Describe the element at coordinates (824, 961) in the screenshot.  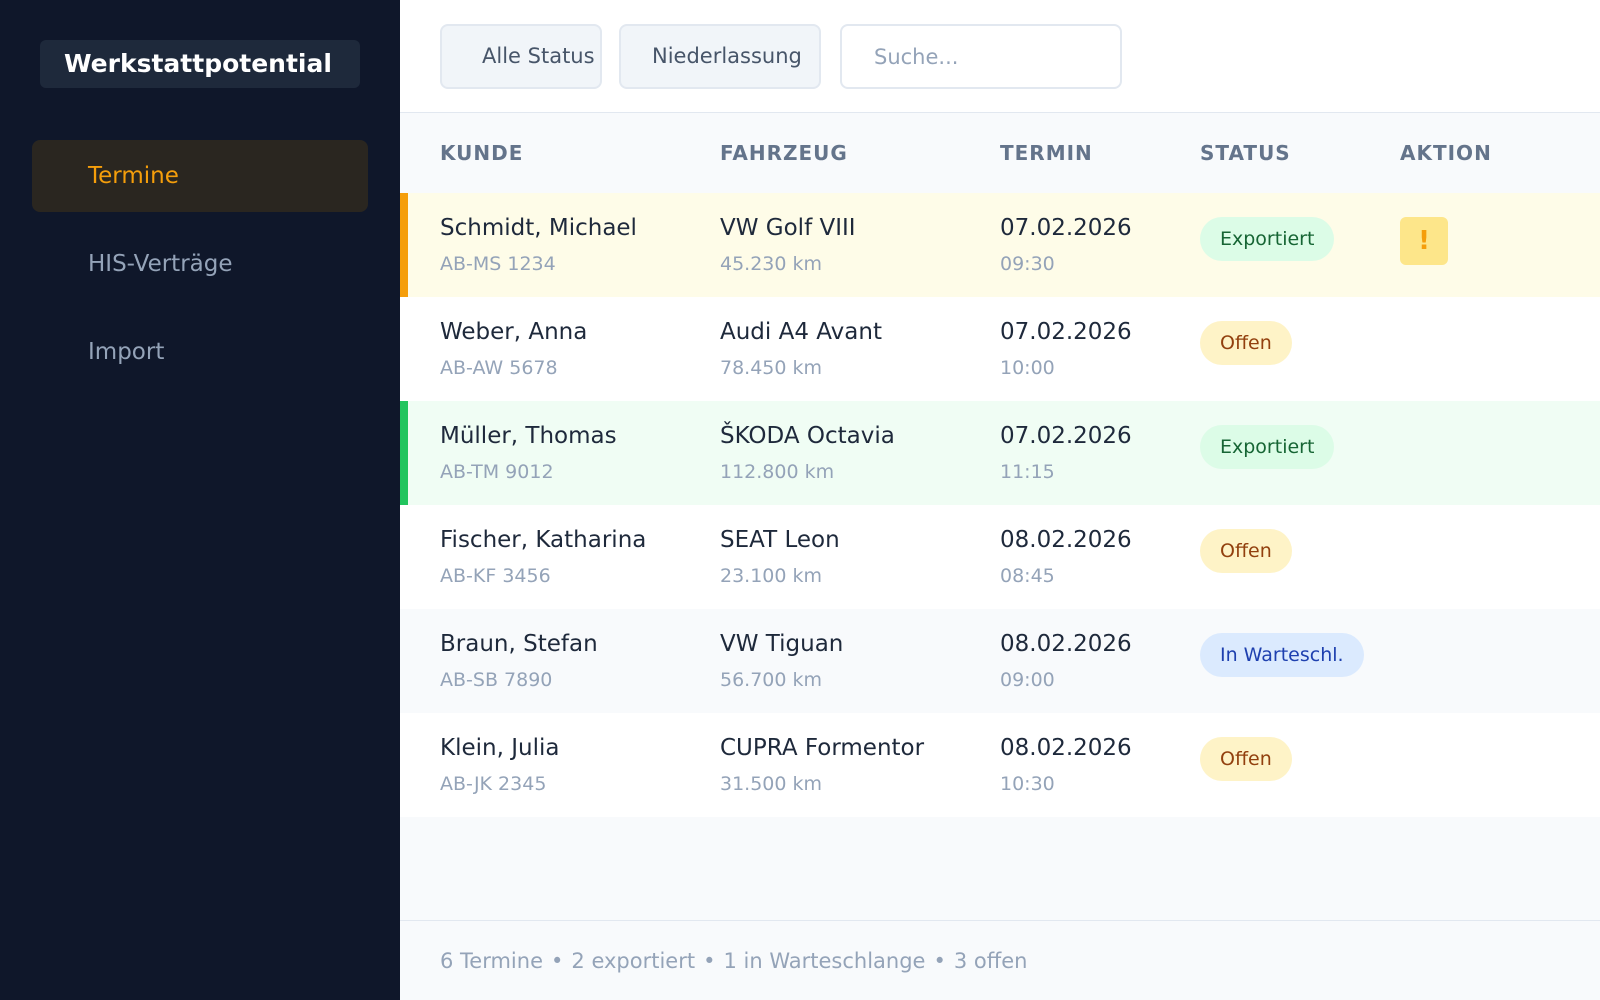
I see `summary-queued: 1 in Warteschlange` at that location.